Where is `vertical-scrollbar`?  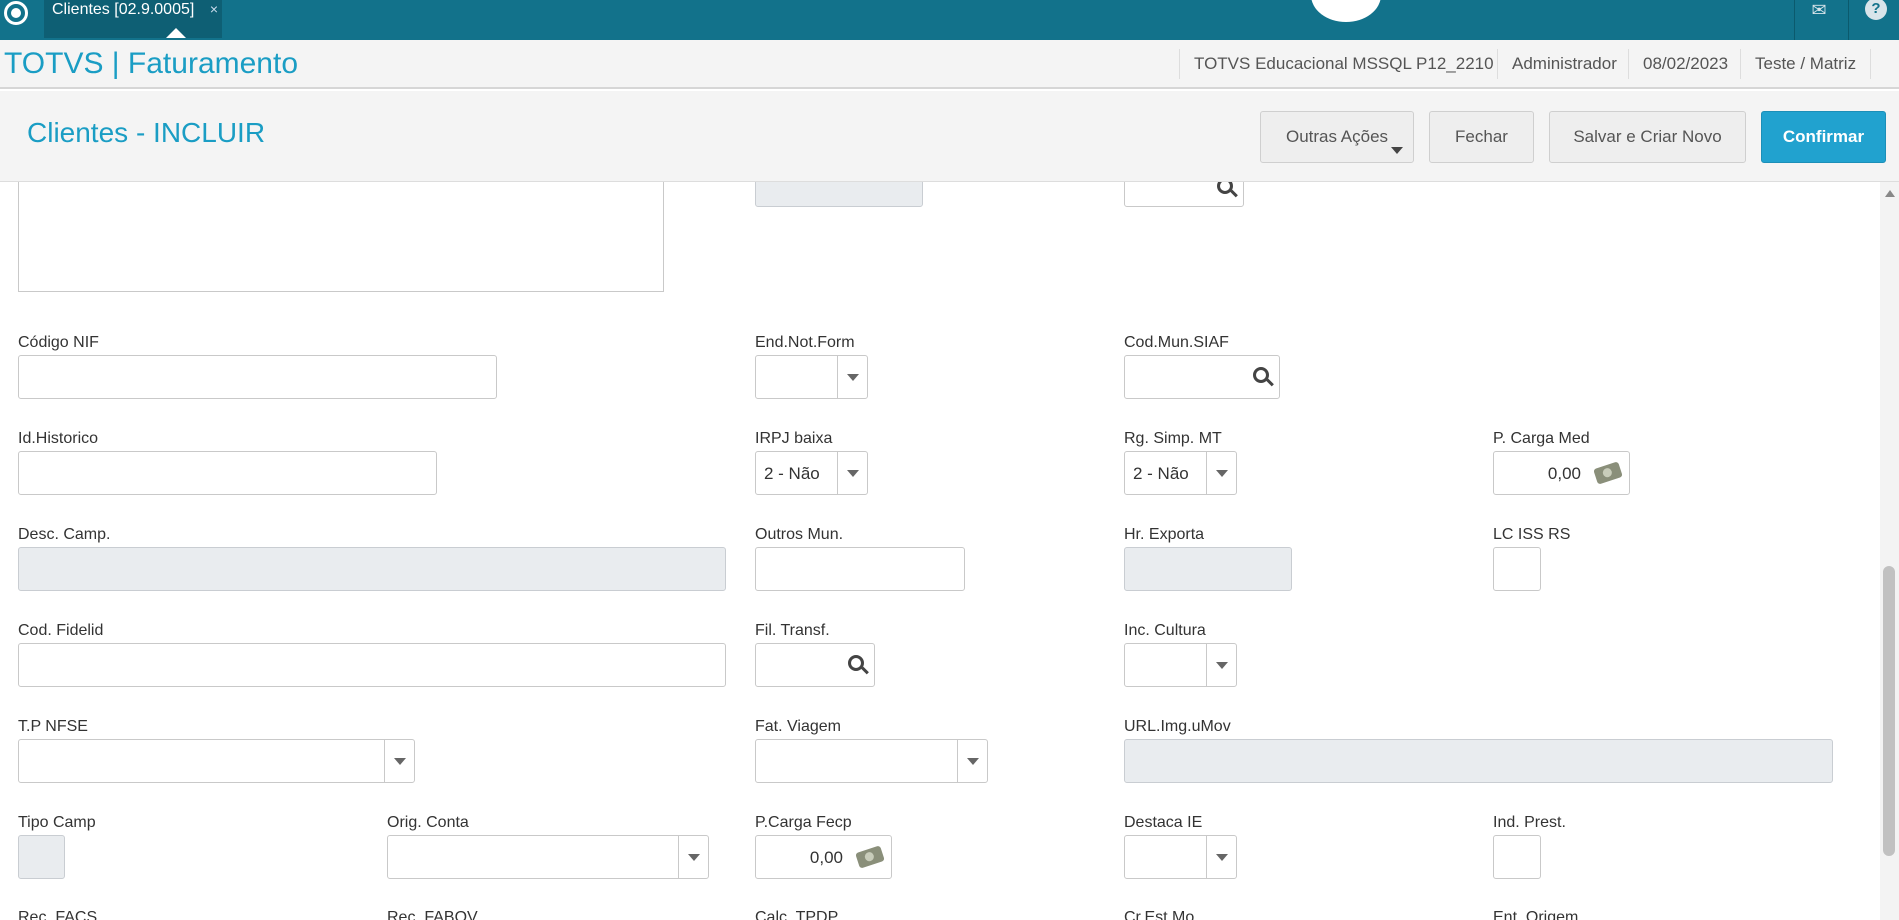
vertical-scrollbar is located at coordinates (1889, 551).